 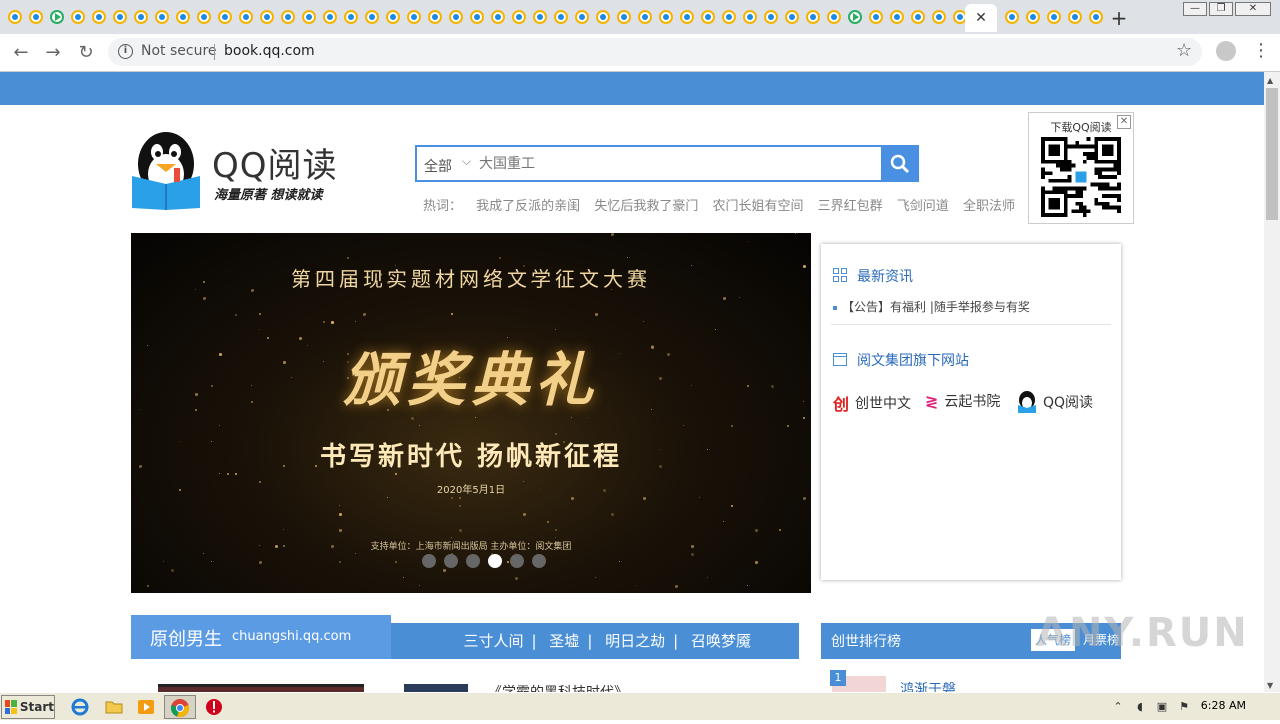 I want to click on close-tab-icon: ✕, so click(x=981, y=18).